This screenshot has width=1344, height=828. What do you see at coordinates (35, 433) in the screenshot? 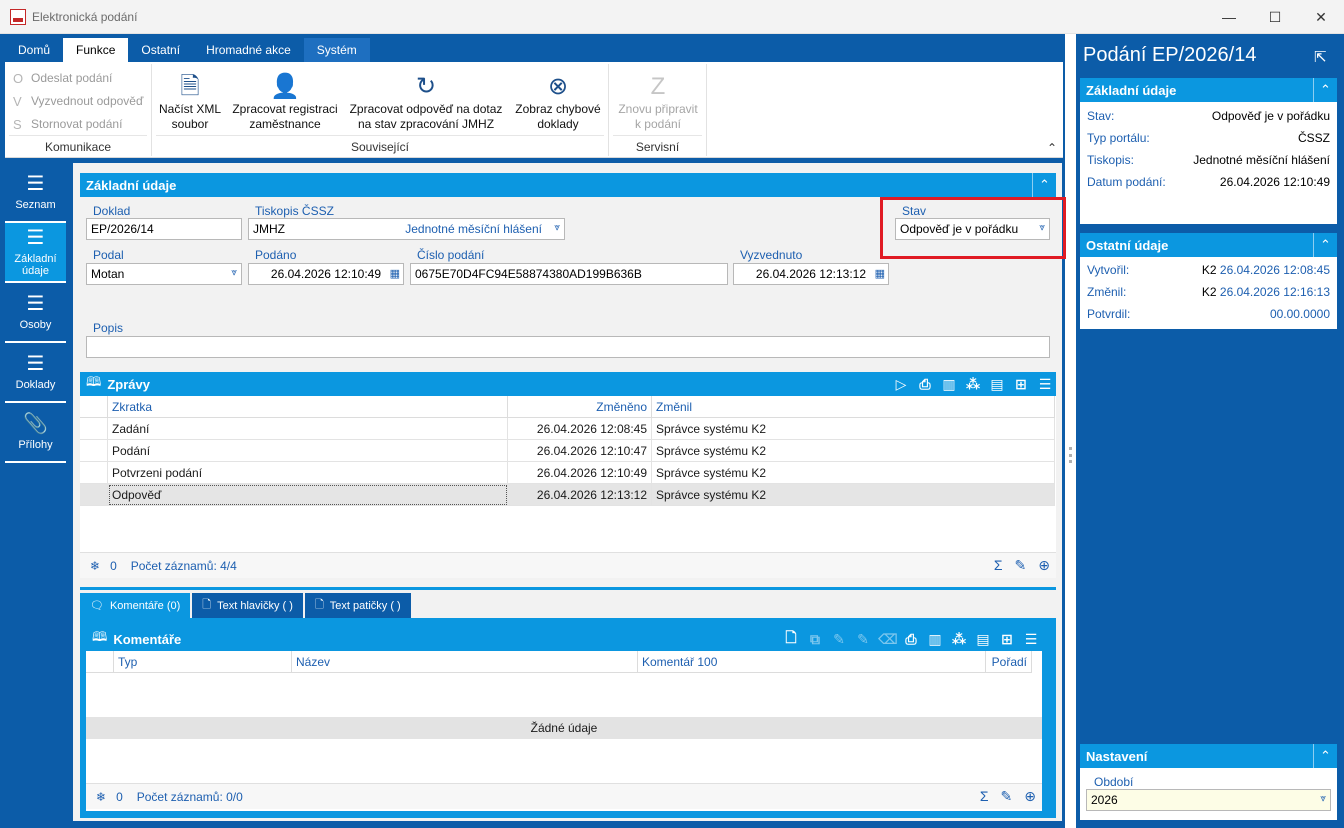
I see `nav-prilohy: 📎 Přílohy` at bounding box center [35, 433].